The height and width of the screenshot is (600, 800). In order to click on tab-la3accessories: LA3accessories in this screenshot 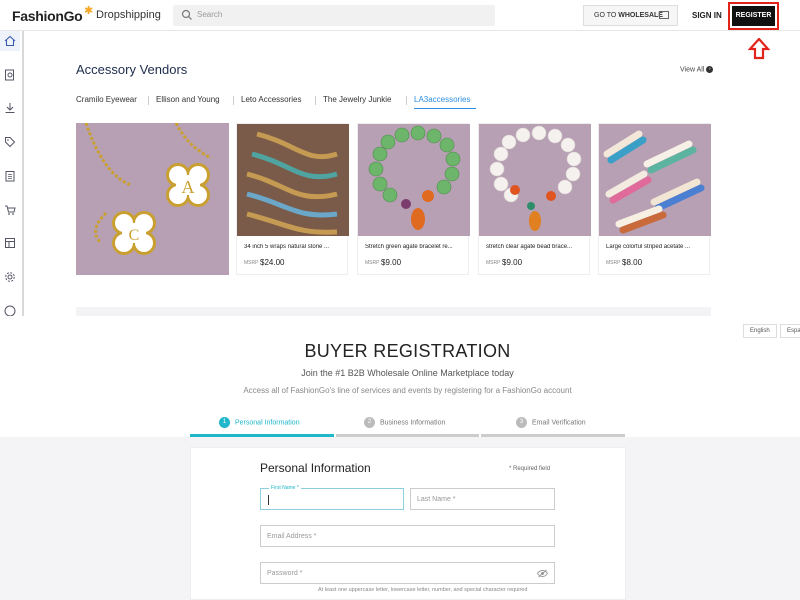, I will do `click(442, 99)`.